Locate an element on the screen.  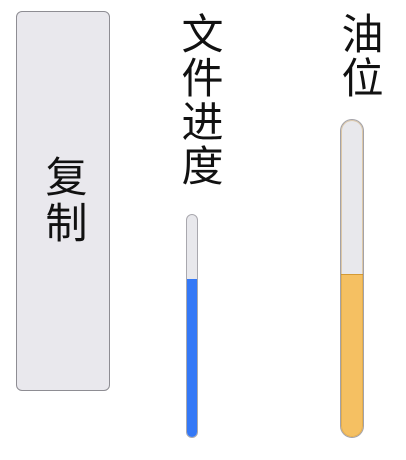
file-progress-bar is located at coordinates (192, 326).